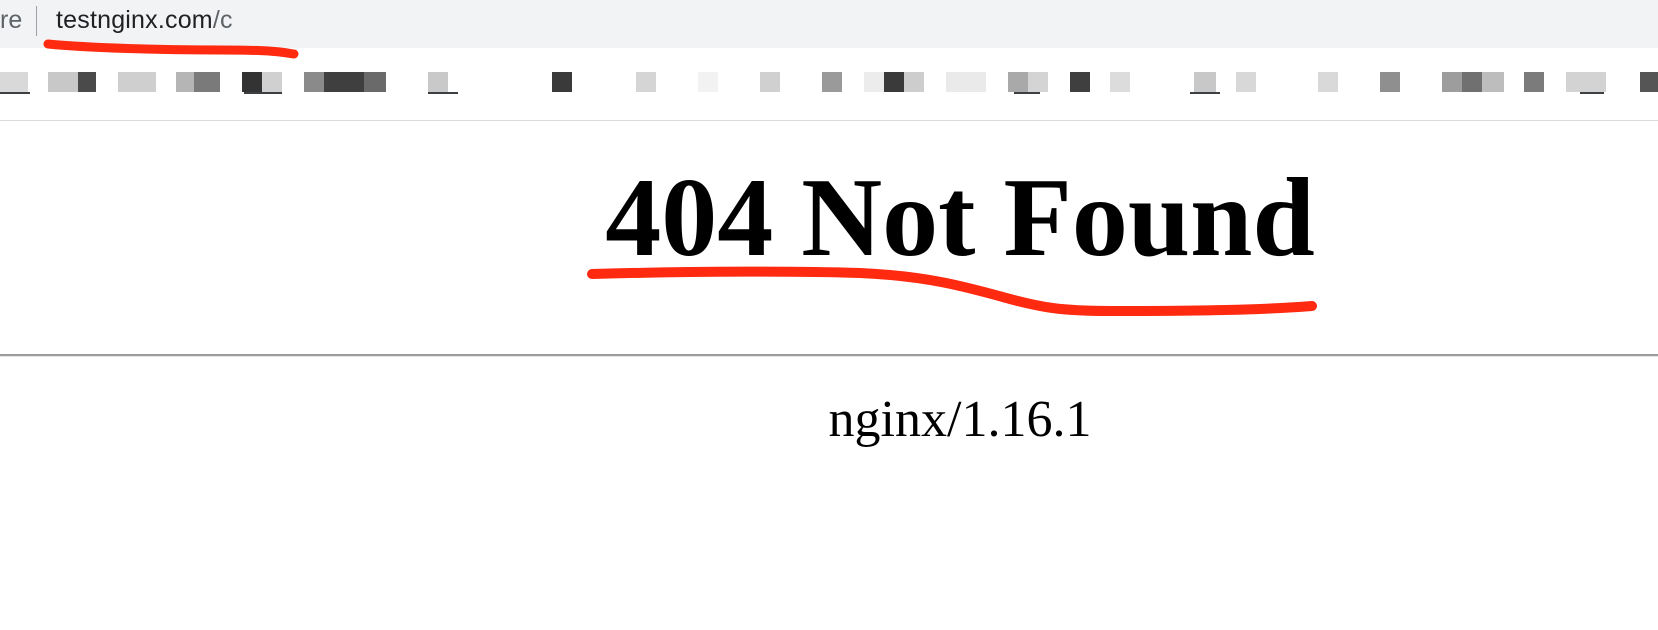 The width and height of the screenshot is (1658, 630). What do you see at coordinates (829, 355) in the screenshot?
I see `horizontal-rule` at bounding box center [829, 355].